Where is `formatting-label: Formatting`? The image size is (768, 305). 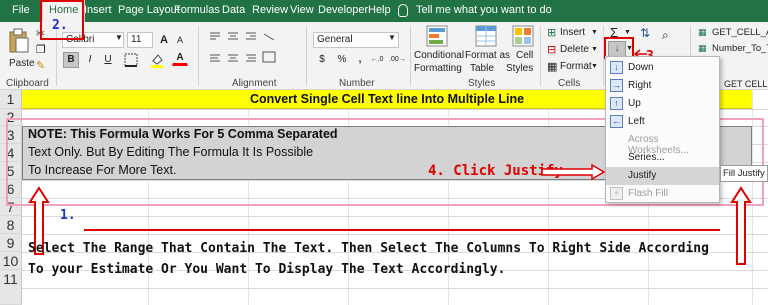
formatting-label: Formatting is located at coordinates (438, 68).